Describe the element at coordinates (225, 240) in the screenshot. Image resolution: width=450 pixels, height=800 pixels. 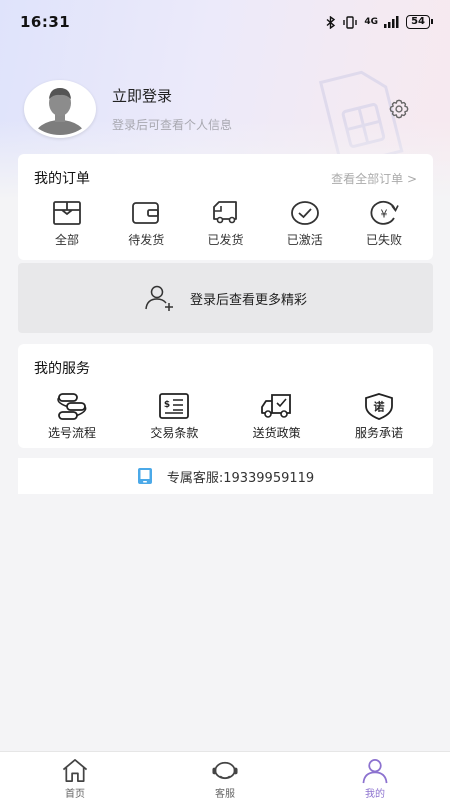
I see `order-label-shipped: 已发货` at that location.